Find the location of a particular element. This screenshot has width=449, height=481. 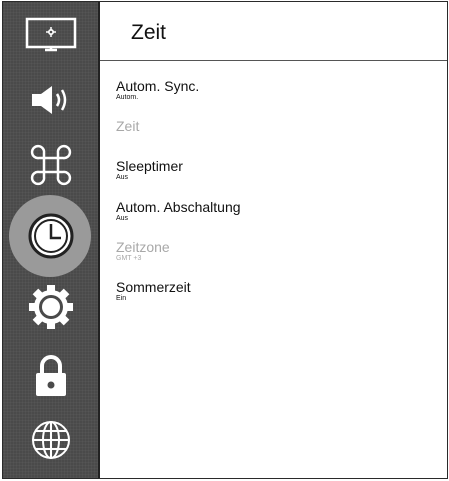

speaker-icon is located at coordinates (48, 100).